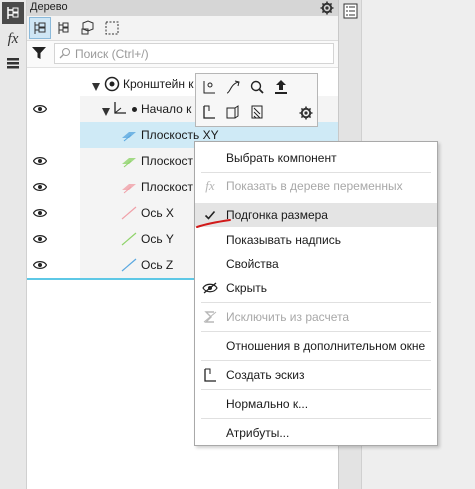  Describe the element at coordinates (13, 13) in the screenshot. I see `tree-tab-icon` at that location.